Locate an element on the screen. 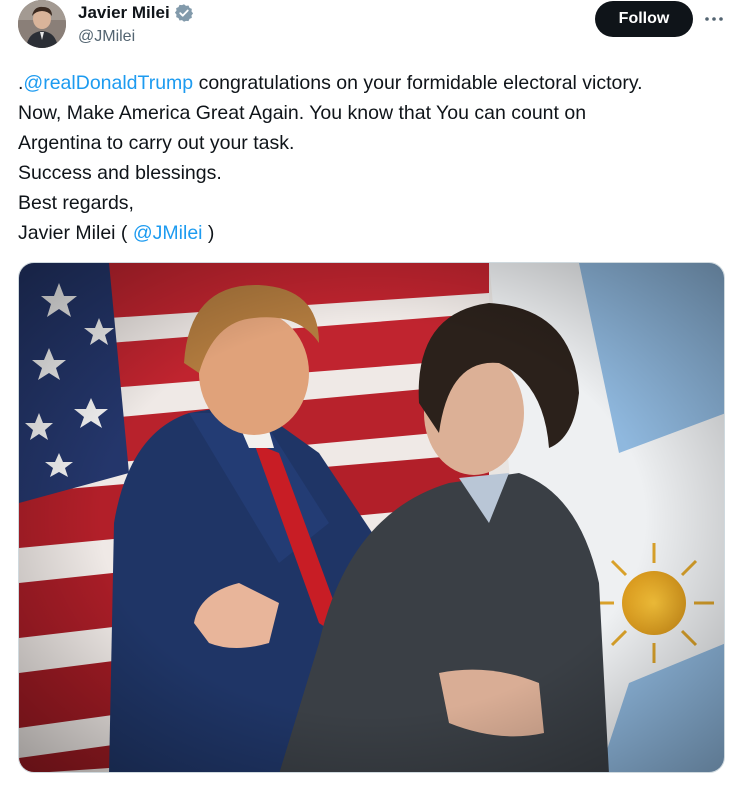 This screenshot has width=731, height=787. tweet-header: Javier Milei @JMilei Follow is located at coordinates (370, 26).